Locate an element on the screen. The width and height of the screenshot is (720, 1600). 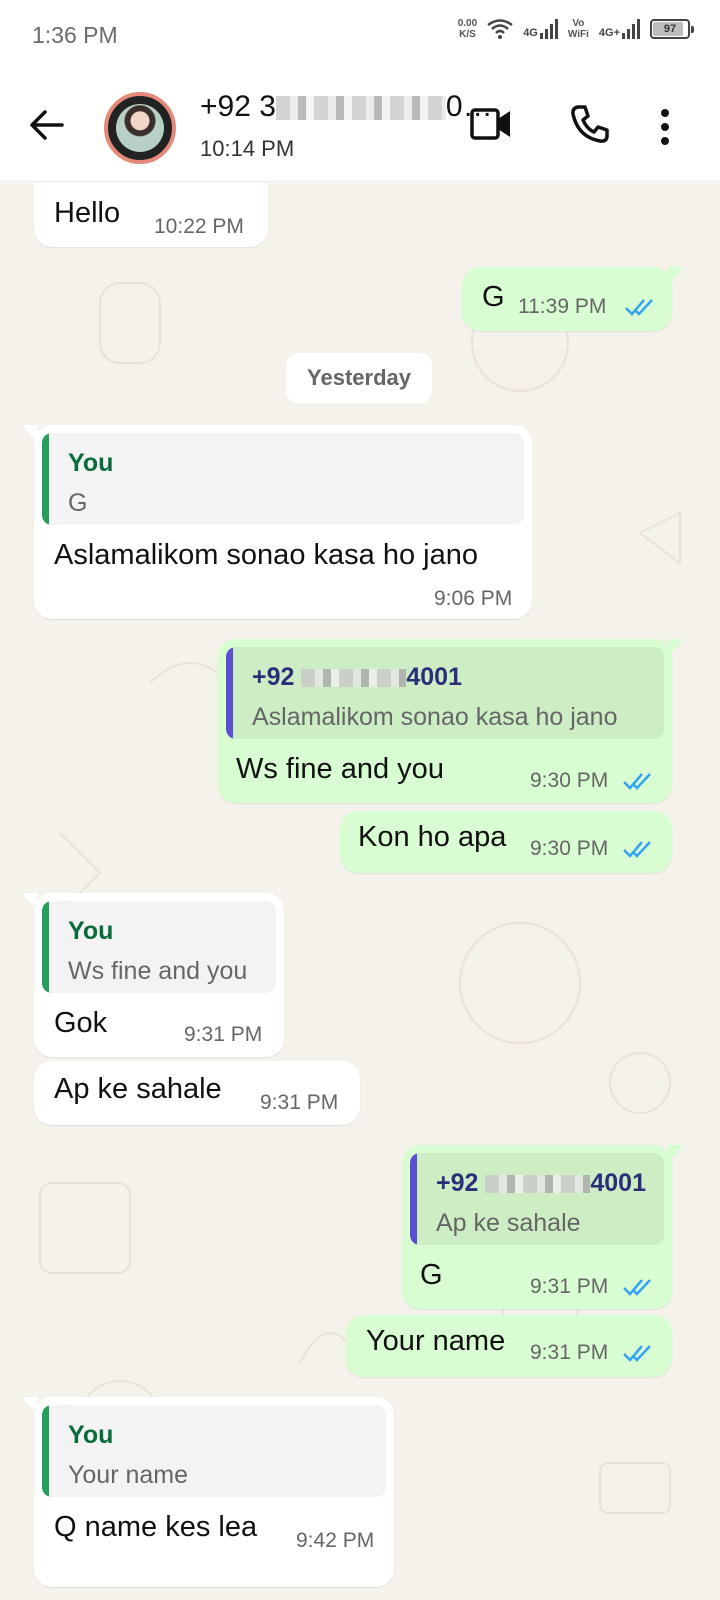
quote-text: Your name is located at coordinates (128, 1475).